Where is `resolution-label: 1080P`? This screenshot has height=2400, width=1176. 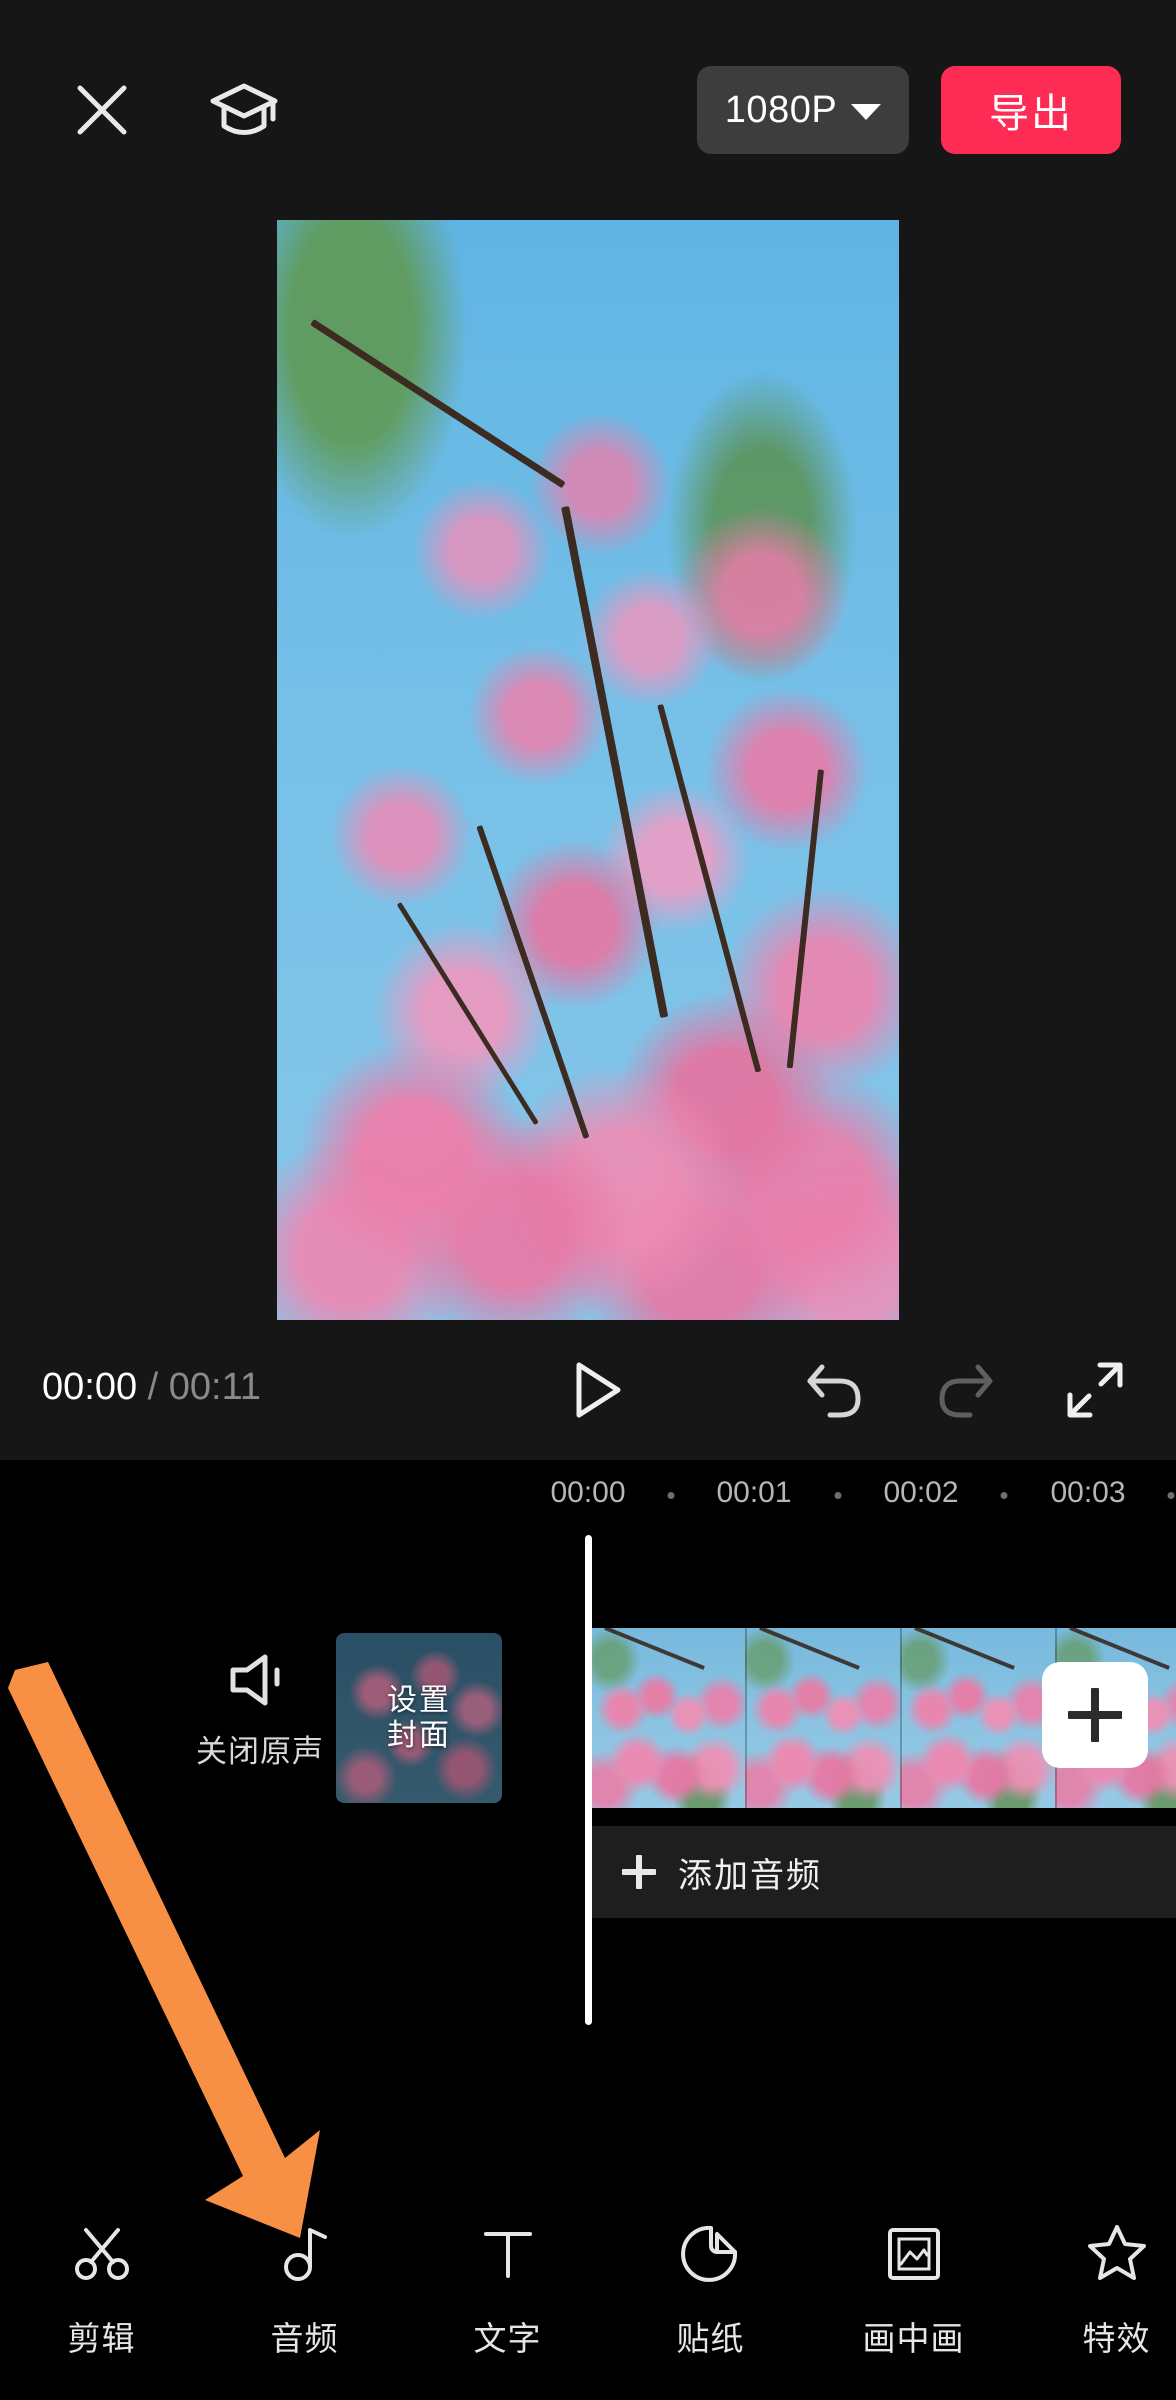 resolution-label: 1080P is located at coordinates (781, 110).